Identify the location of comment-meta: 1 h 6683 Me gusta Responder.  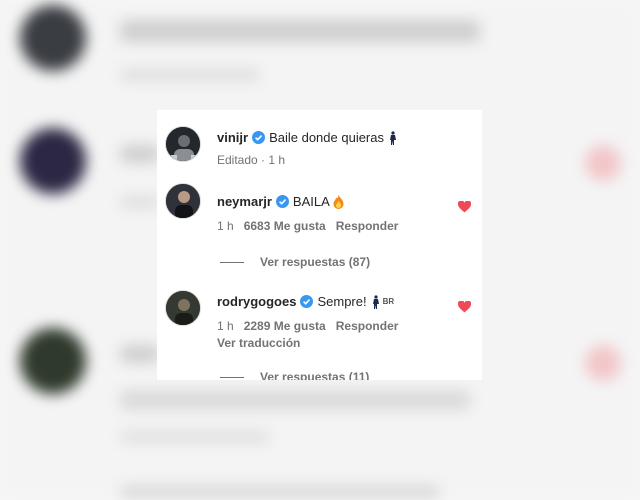
(307, 226).